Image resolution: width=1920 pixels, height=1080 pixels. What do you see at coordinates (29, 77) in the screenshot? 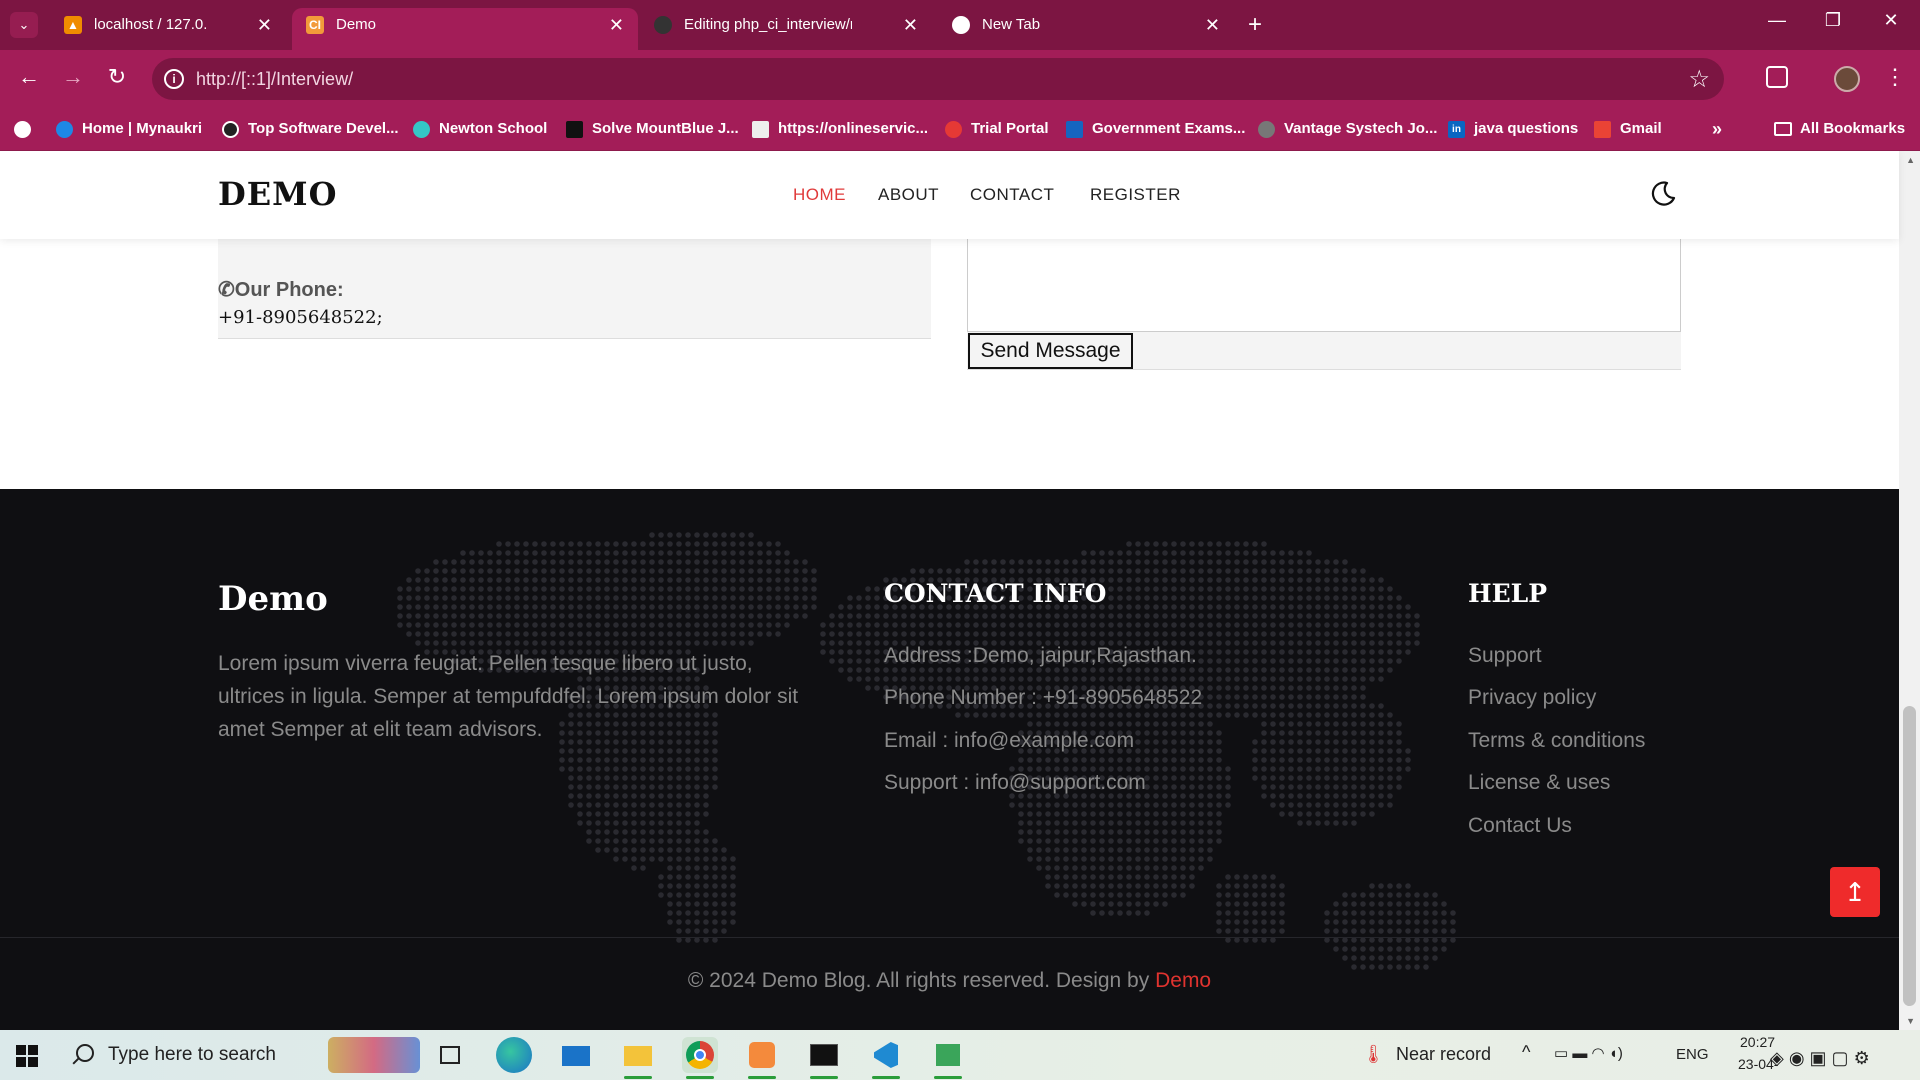
I see `back-button: ←` at bounding box center [29, 77].